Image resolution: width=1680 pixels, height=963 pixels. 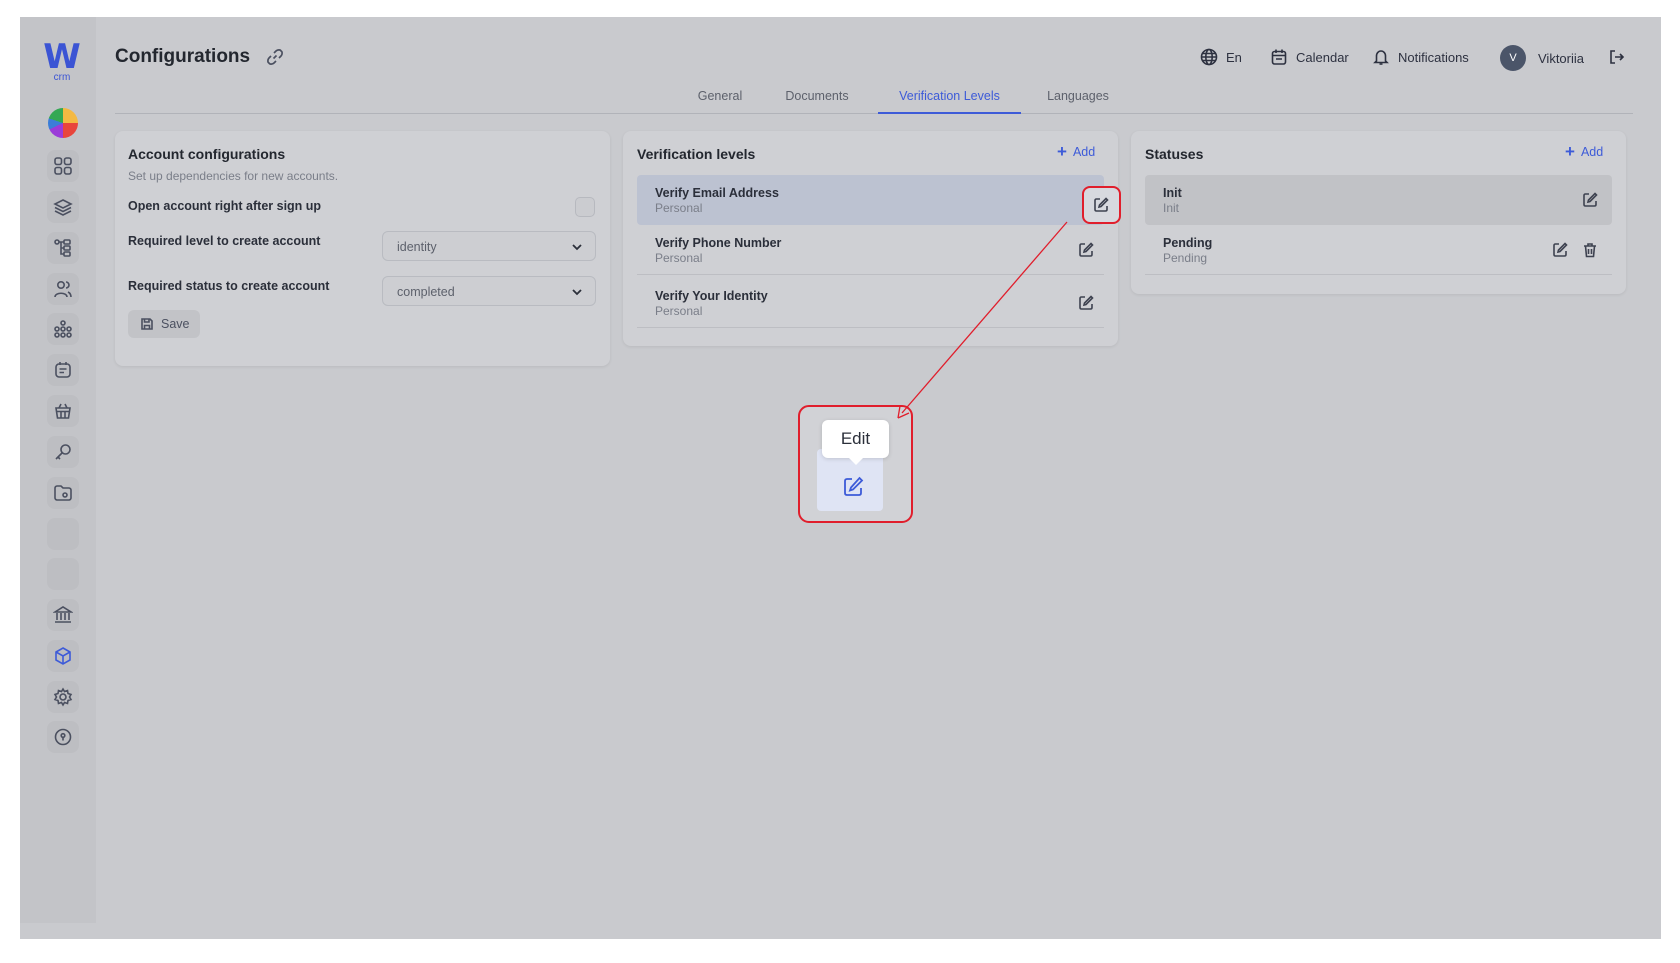 What do you see at coordinates (63, 289) in the screenshot?
I see `sidebar-item-users` at bounding box center [63, 289].